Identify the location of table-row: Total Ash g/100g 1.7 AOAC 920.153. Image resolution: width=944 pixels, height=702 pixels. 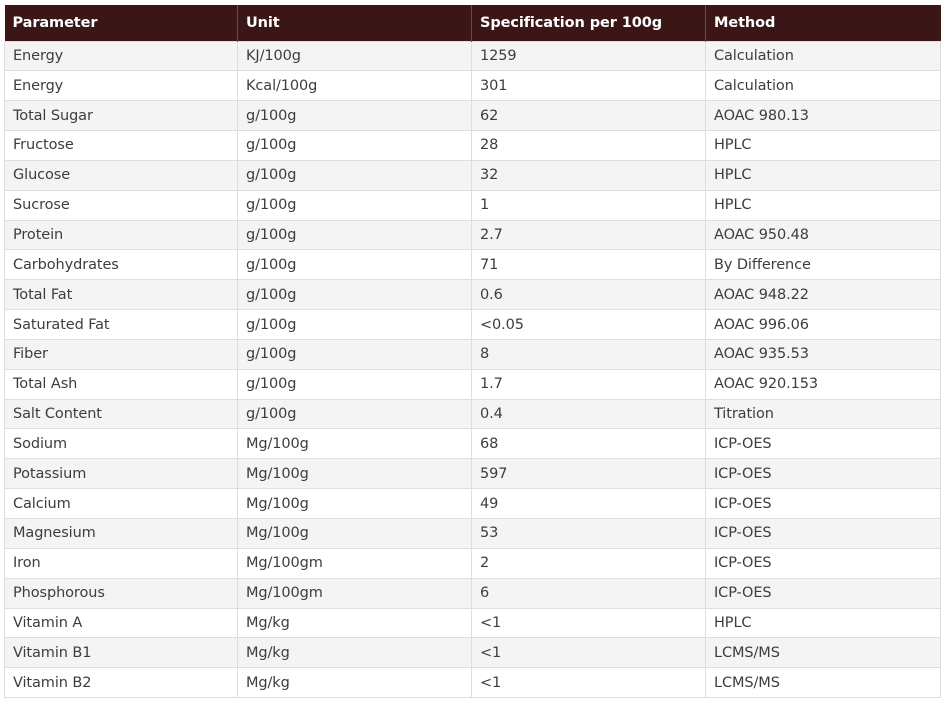
(472, 384).